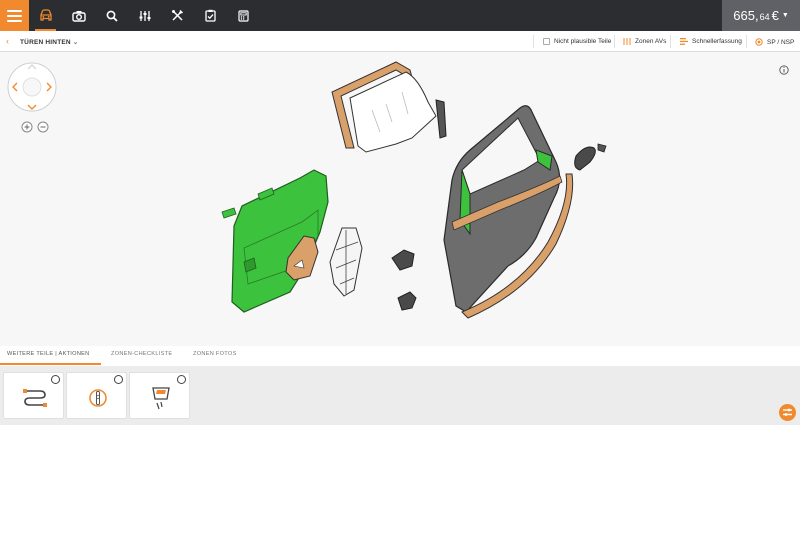 This screenshot has height=534, width=800. I want to click on implausible-parts-label: Nicht plausible Teile, so click(583, 41).